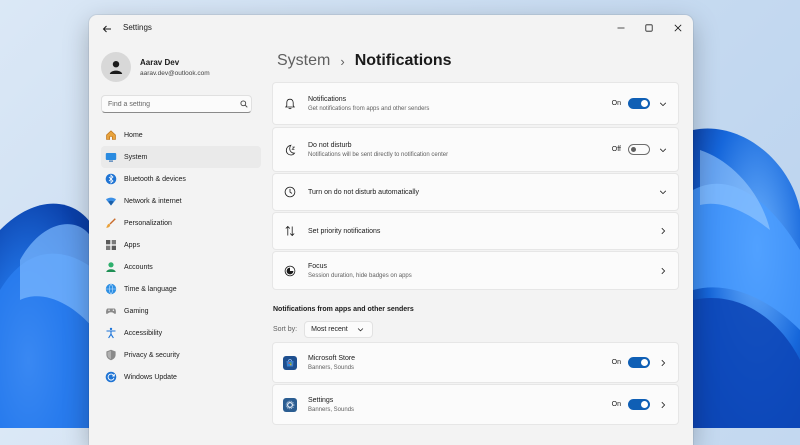 The width and height of the screenshot is (800, 445). What do you see at coordinates (136, 311) in the screenshot?
I see `sidebar-item-label: Gaming` at bounding box center [136, 311].